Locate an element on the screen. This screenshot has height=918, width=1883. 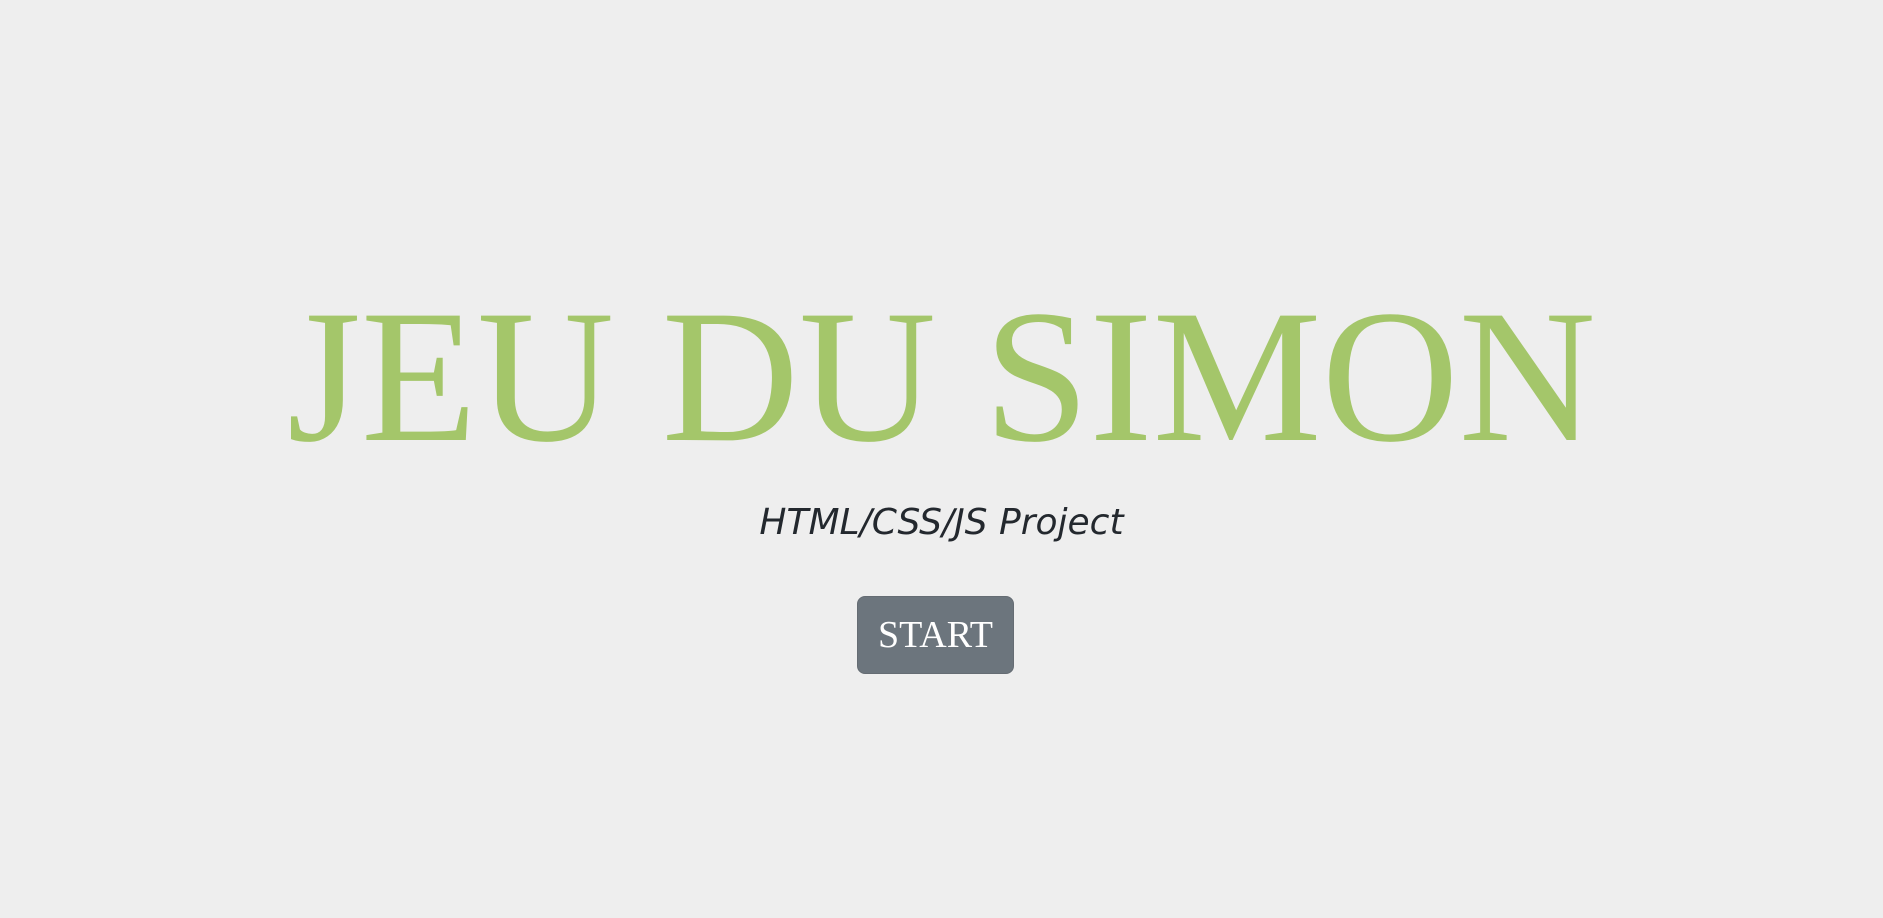
start-button: START is located at coordinates (935, 635).